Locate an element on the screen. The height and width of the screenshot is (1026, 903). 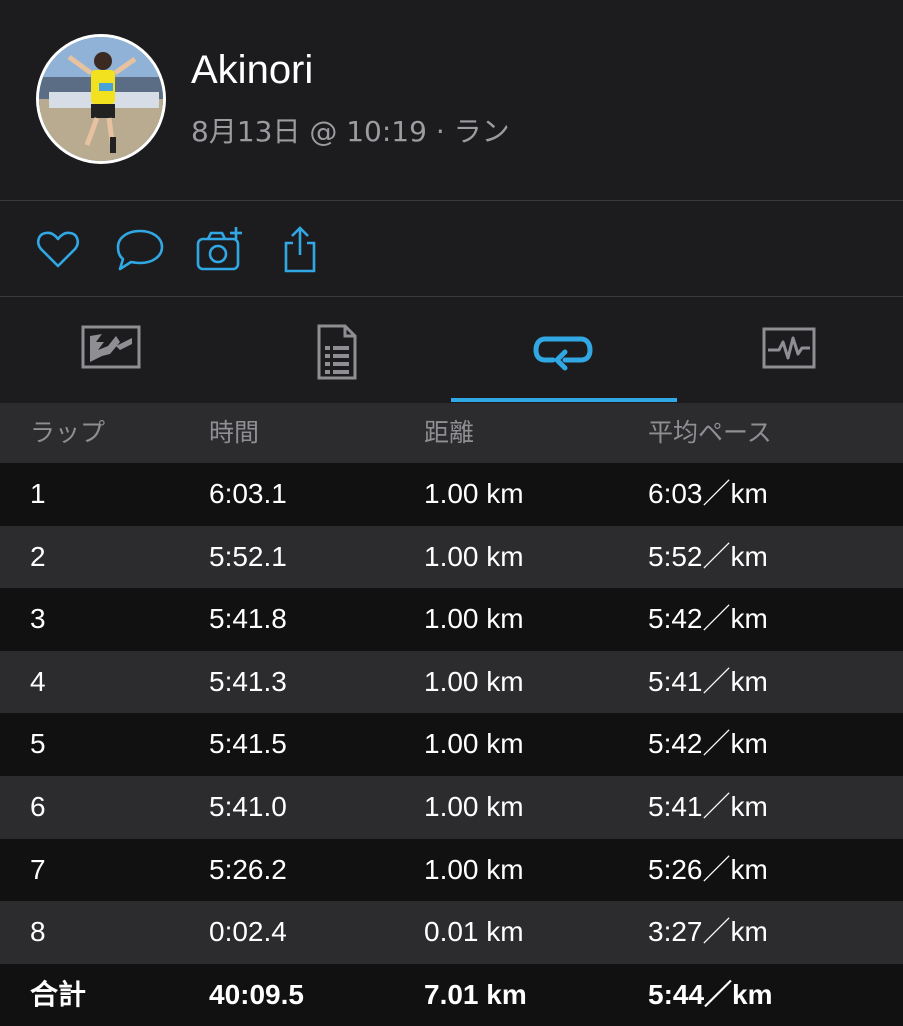
lap-time: 5:41.5 is located at coordinates (248, 744).